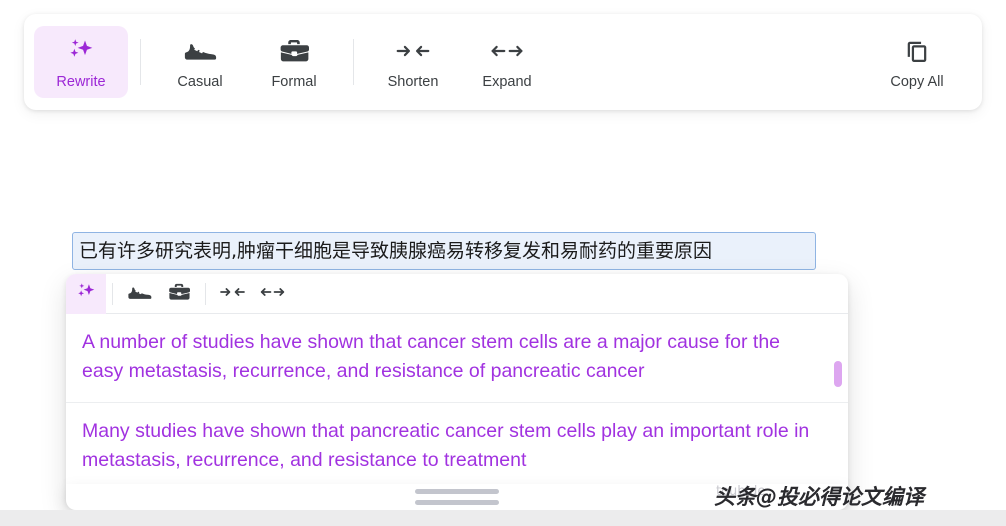 This screenshot has height=526, width=1006. I want to click on toolbar-button-casual: Casual, so click(200, 62).